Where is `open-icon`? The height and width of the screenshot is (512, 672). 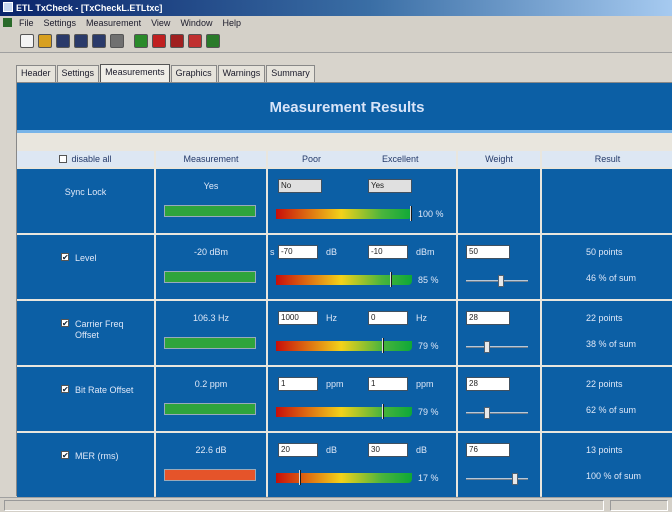 open-icon is located at coordinates (45, 41).